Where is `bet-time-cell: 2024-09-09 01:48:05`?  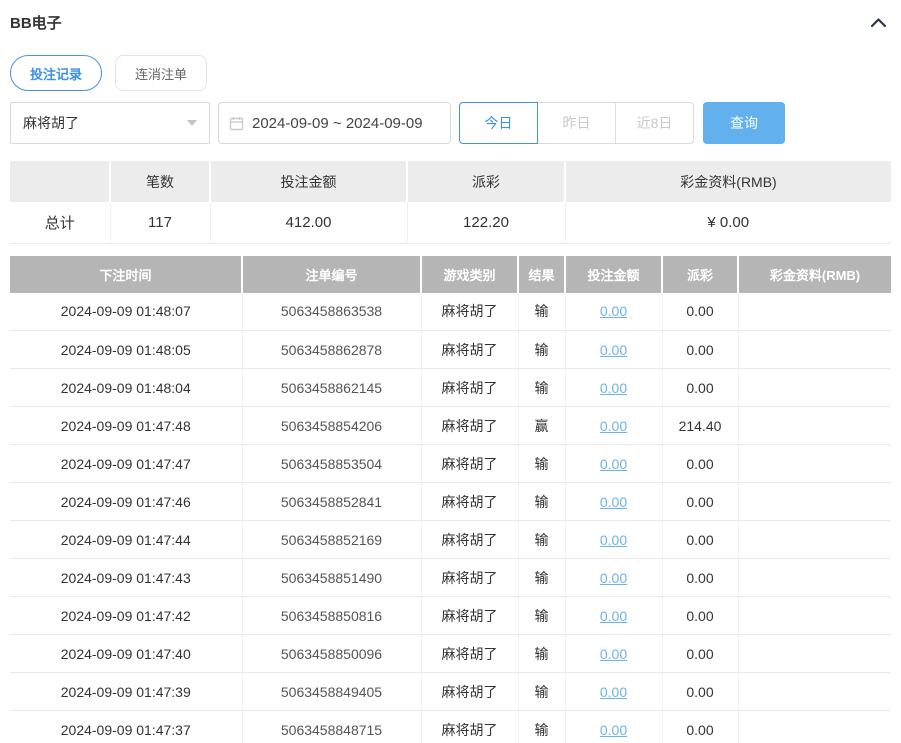 bet-time-cell: 2024-09-09 01:48:05 is located at coordinates (126, 349).